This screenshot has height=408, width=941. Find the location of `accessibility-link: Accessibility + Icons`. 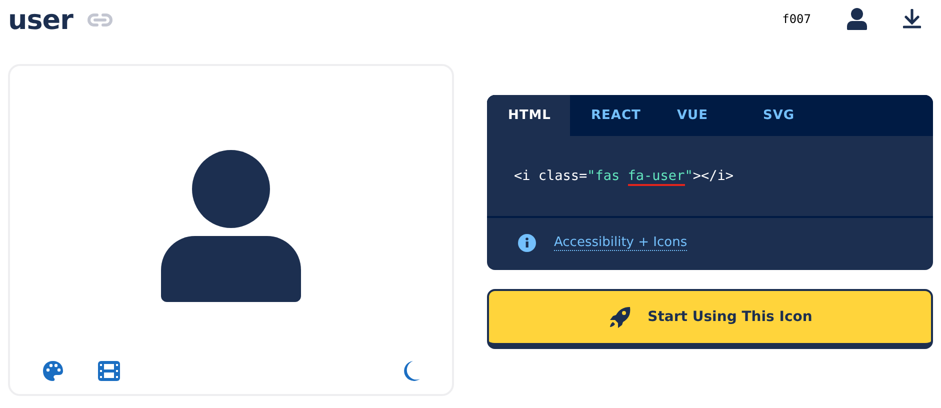

accessibility-link: Accessibility + Icons is located at coordinates (621, 243).